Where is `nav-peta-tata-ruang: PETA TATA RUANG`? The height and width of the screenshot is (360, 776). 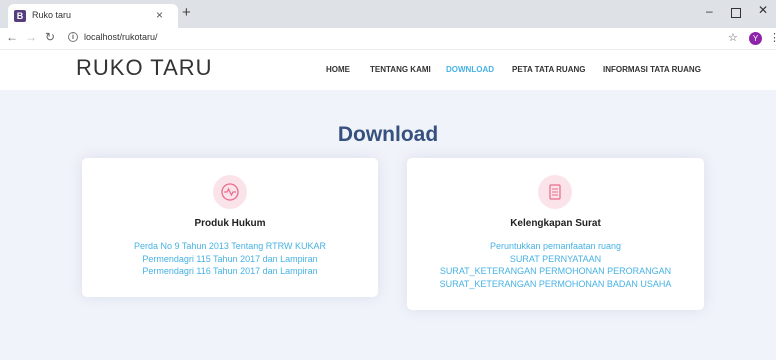 nav-peta-tata-ruang: PETA TATA RUANG is located at coordinates (548, 69).